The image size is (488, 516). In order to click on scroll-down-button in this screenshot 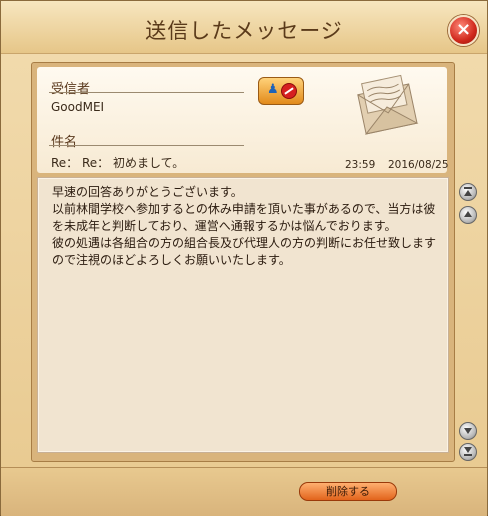, I will do `click(468, 431)`.